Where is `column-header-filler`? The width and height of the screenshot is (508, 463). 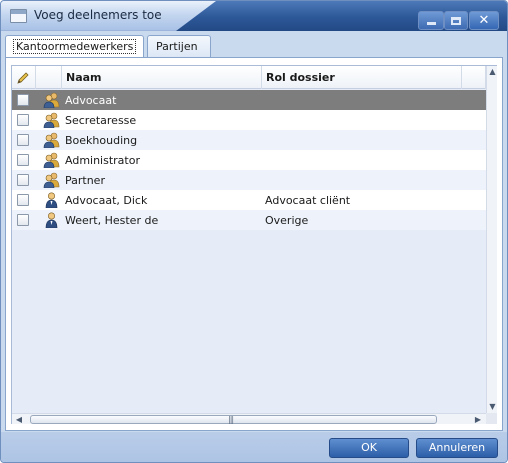
column-header-filler is located at coordinates (474, 77).